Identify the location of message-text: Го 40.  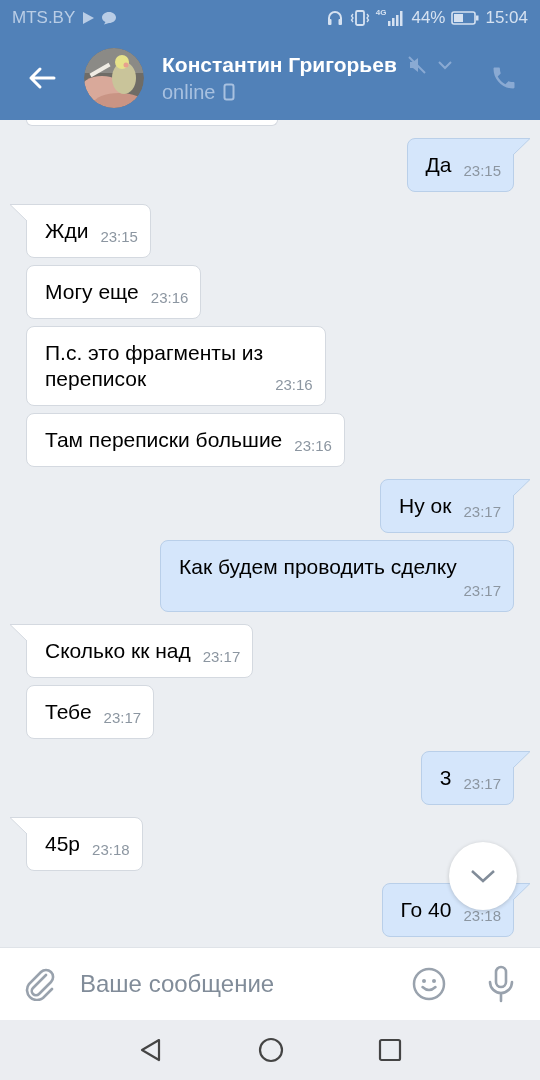
(426, 910).